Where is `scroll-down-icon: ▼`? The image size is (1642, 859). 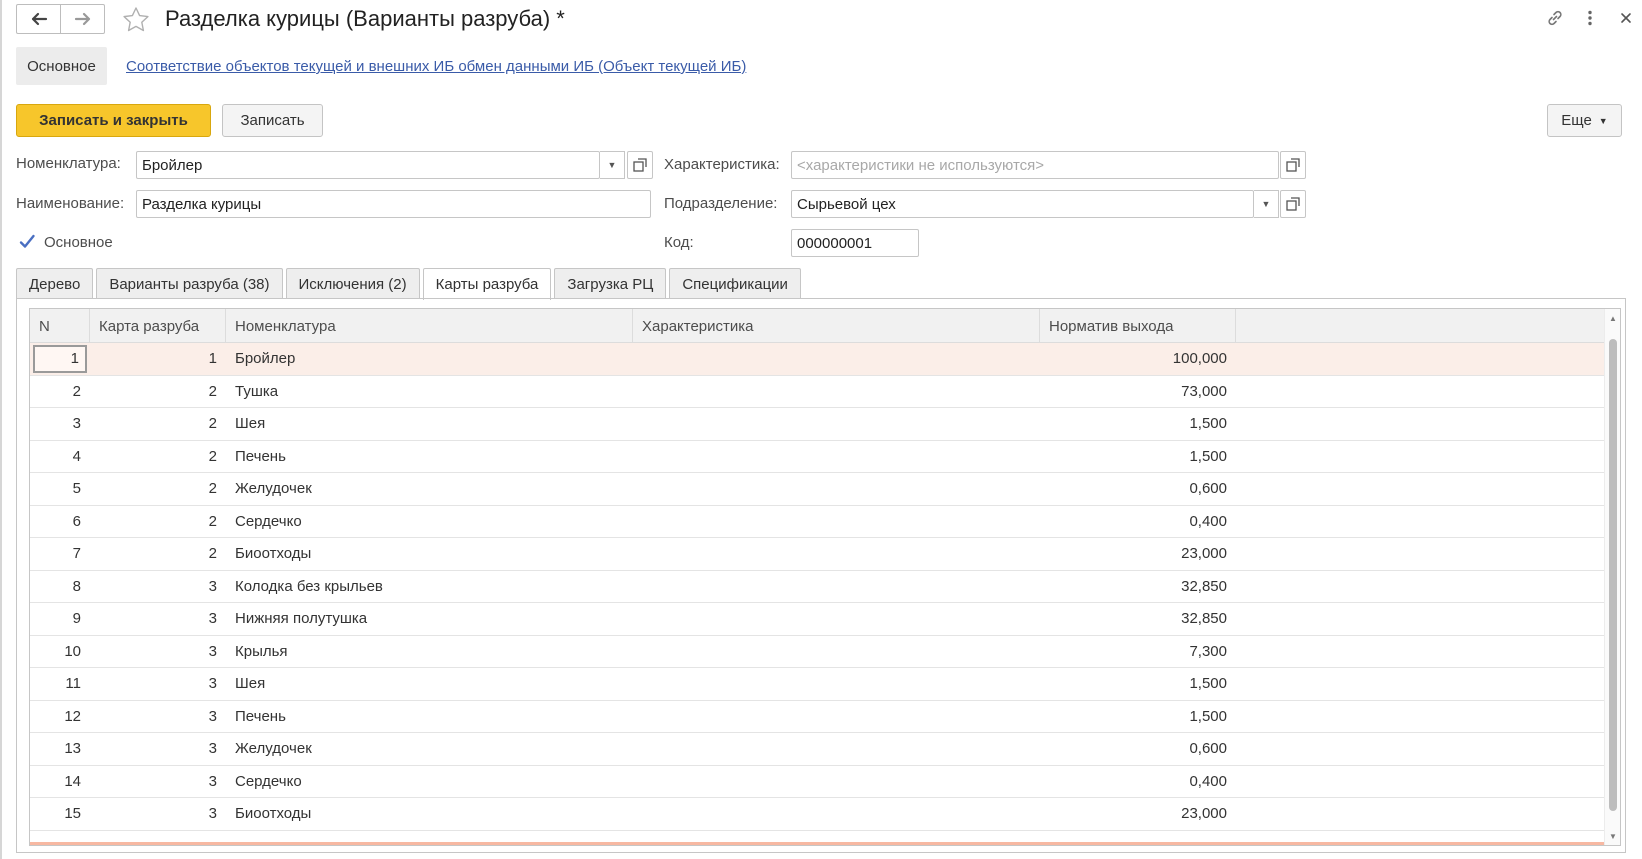
scroll-down-icon: ▼ is located at coordinates (1612, 836).